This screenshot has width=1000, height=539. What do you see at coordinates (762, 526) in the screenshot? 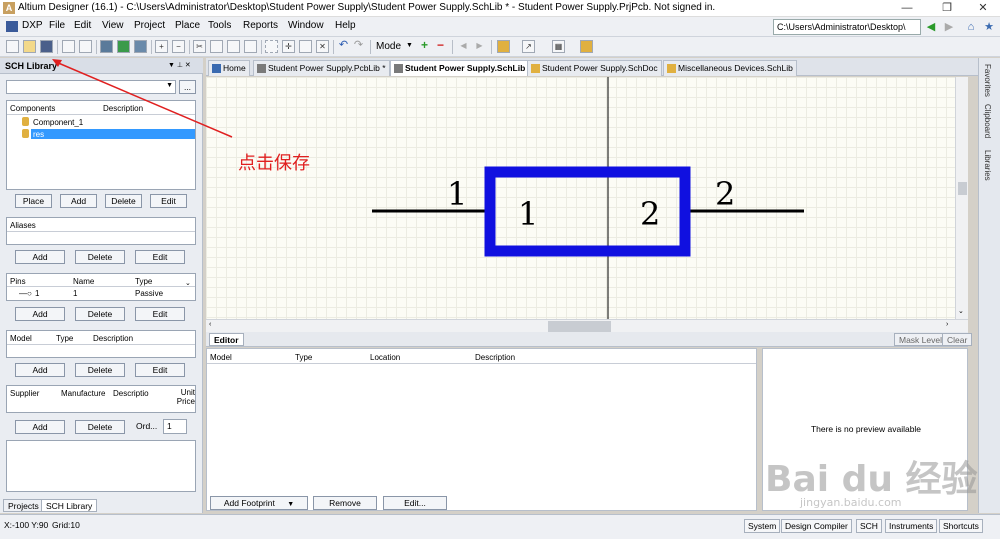
I see `system-button: System` at bounding box center [762, 526].